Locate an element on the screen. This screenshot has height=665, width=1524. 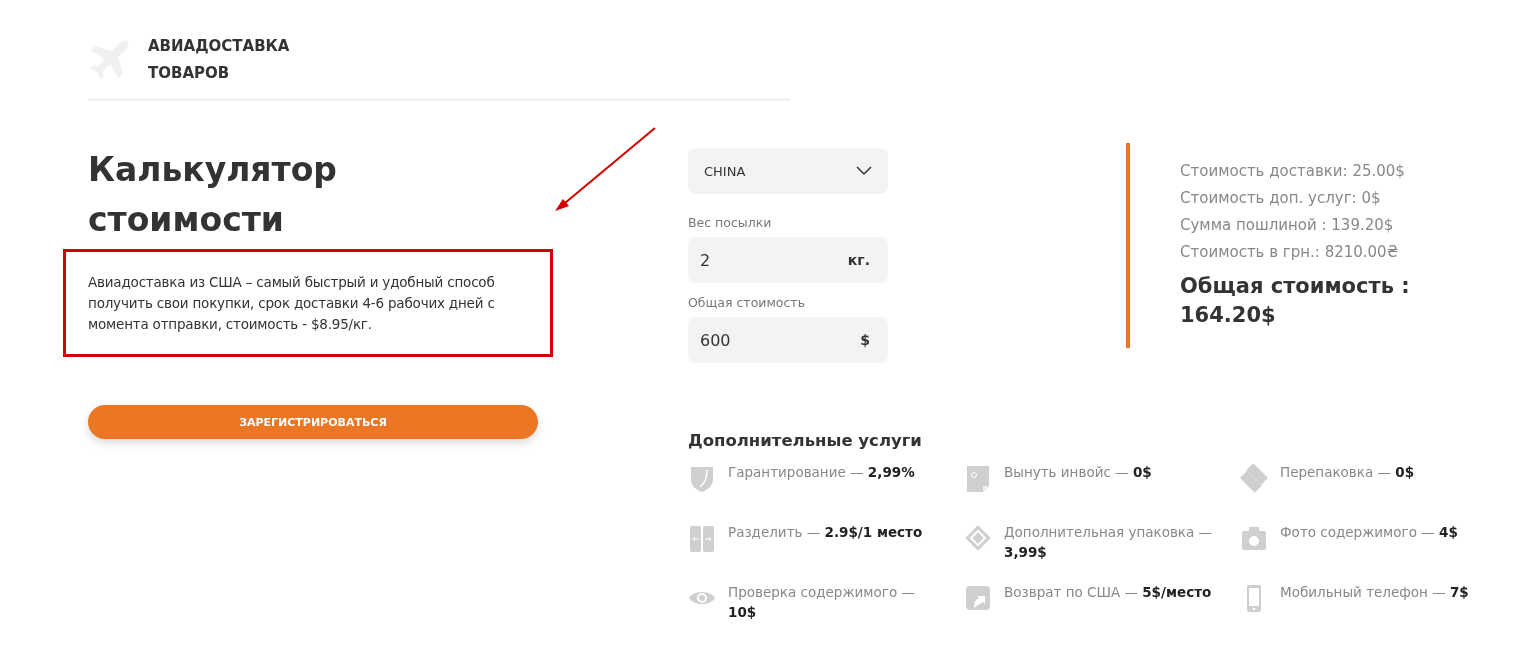
service-label: Разделить — 2.9$/1 место is located at coordinates (826, 532).